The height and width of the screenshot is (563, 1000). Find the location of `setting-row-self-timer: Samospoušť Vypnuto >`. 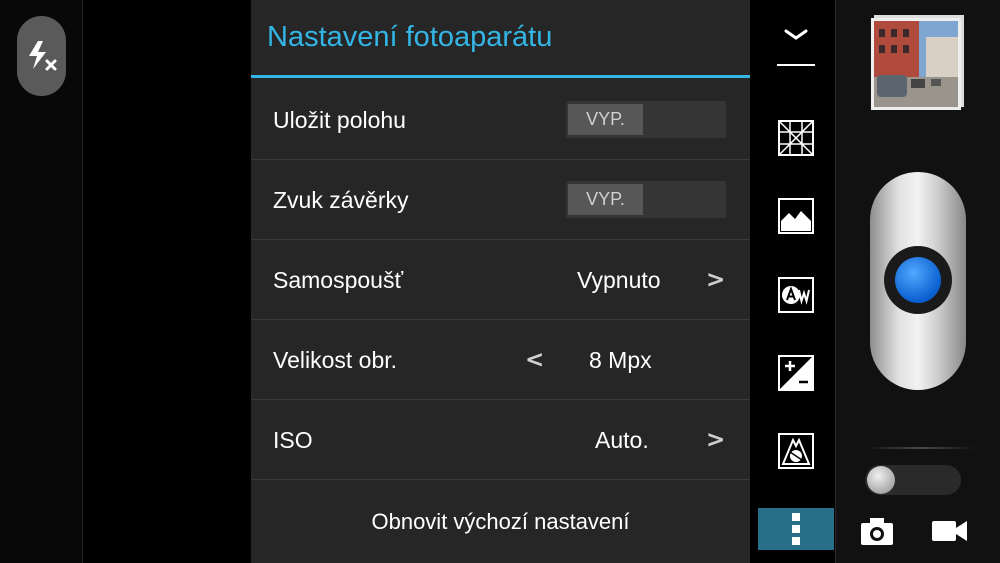

setting-row-self-timer: Samospoušť Vypnuto > is located at coordinates (500, 280).